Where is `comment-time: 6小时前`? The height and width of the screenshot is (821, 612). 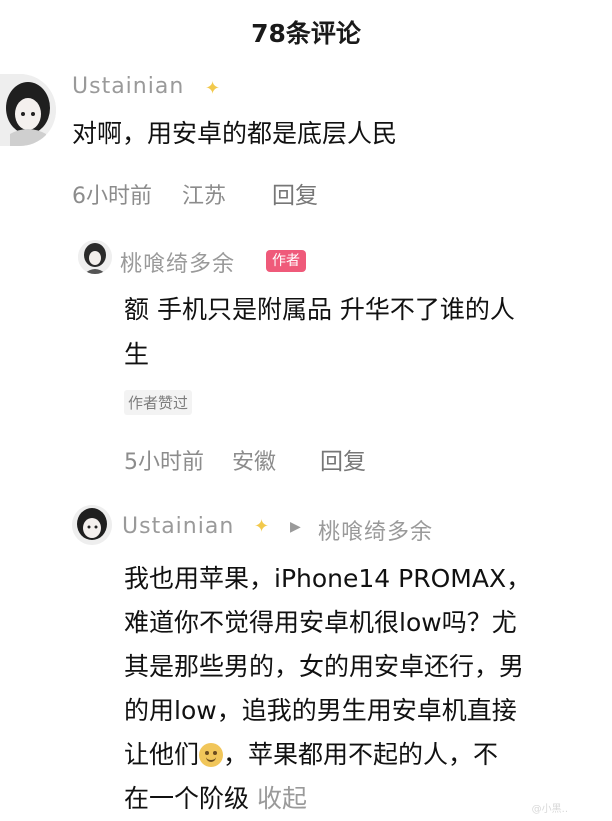
comment-time: 6小时前 is located at coordinates (112, 196).